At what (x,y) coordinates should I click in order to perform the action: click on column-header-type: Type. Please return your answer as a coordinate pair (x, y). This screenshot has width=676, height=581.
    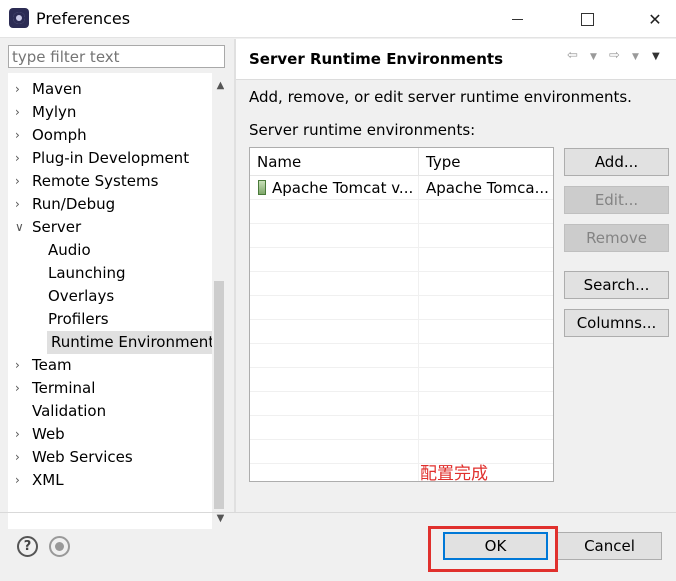
    Looking at the image, I should click on (486, 162).